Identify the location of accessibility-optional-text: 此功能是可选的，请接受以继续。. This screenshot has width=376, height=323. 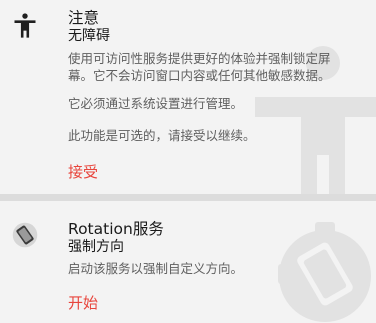
(162, 135).